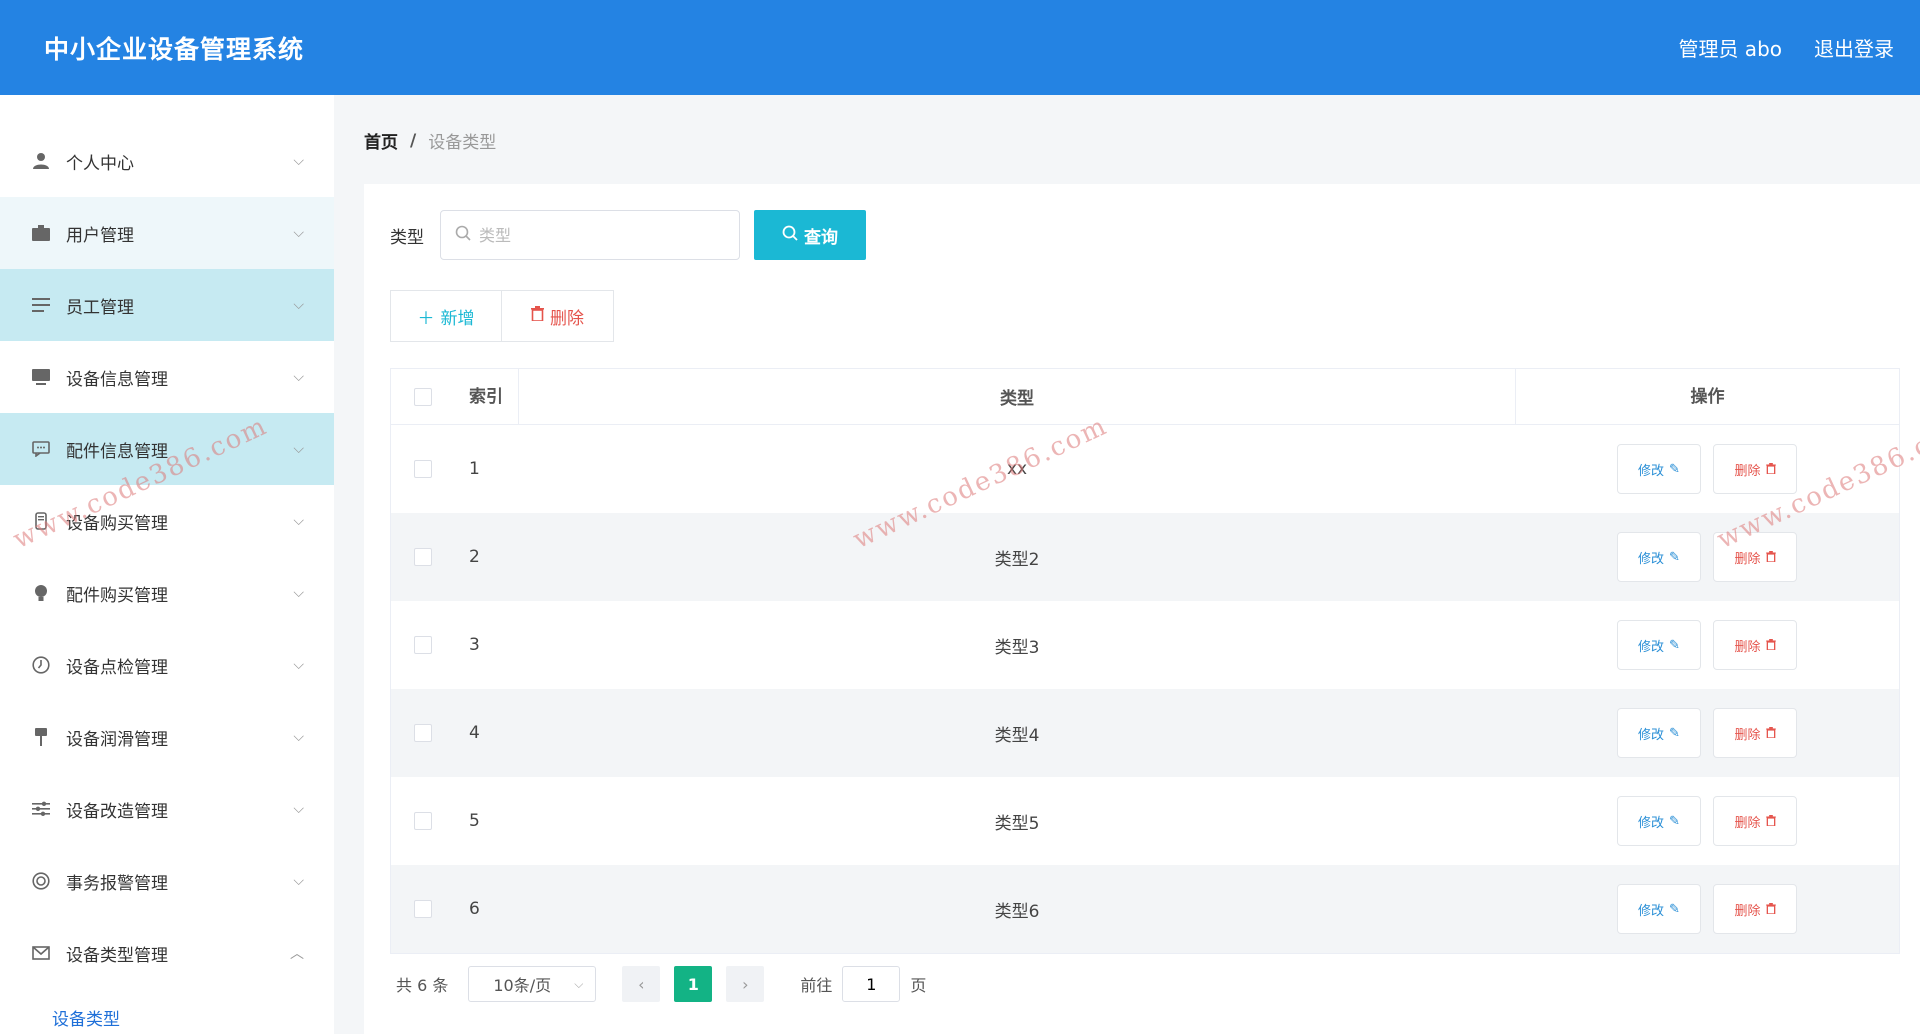  What do you see at coordinates (816, 985) in the screenshot?
I see `jump-label: 前往` at bounding box center [816, 985].